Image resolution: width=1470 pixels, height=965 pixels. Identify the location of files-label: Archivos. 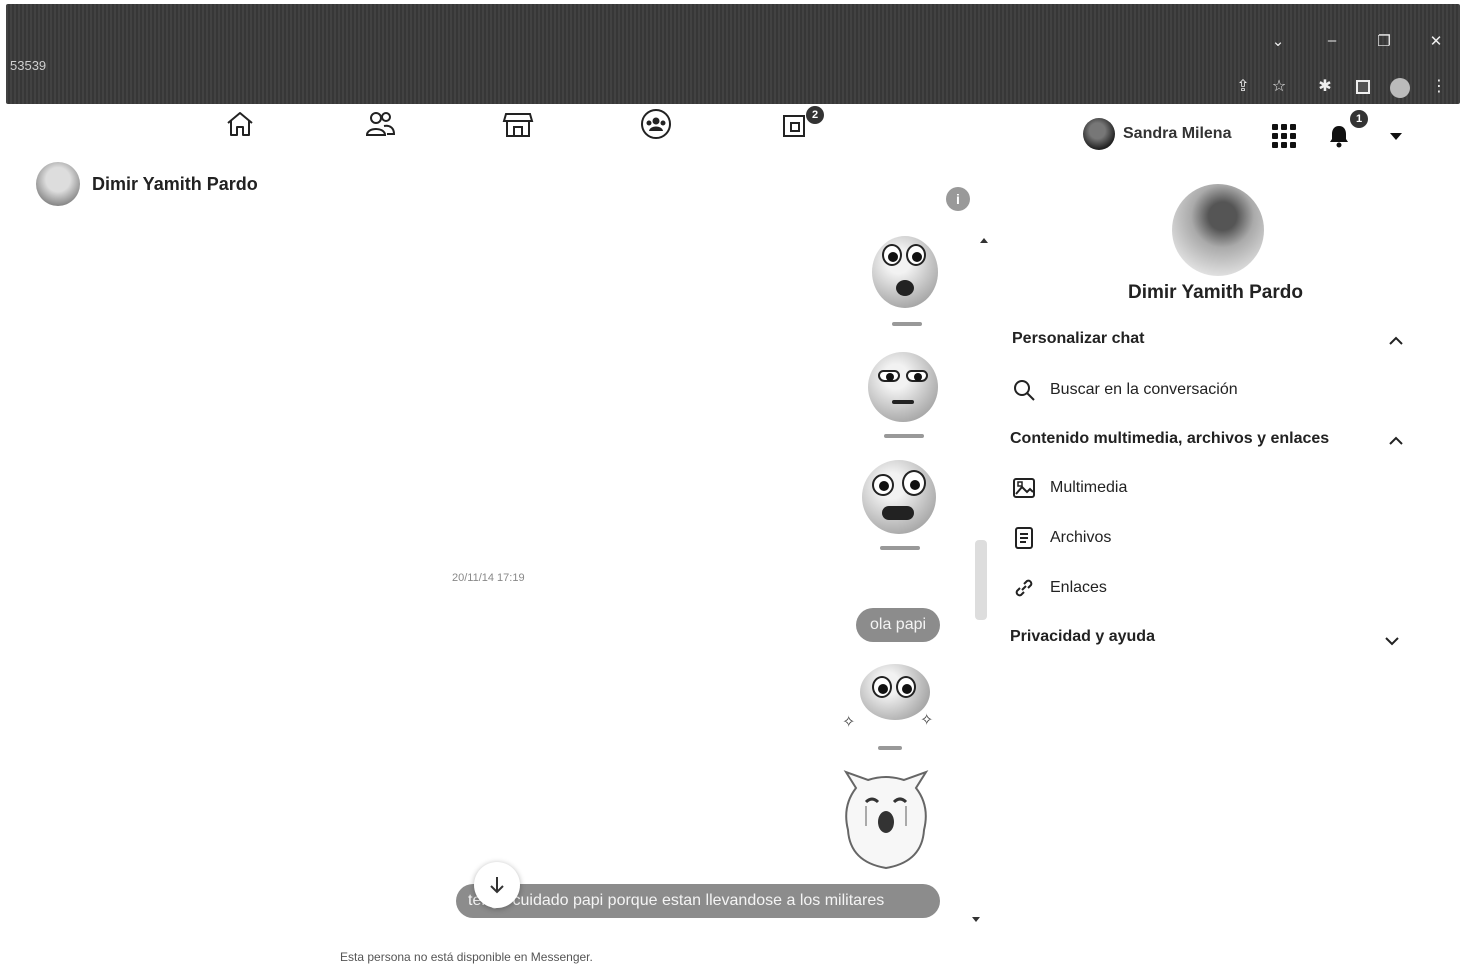
(1081, 537).